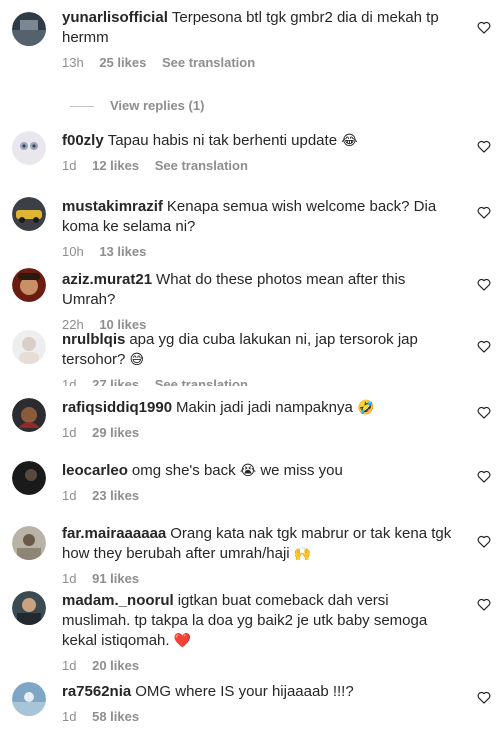 The image size is (500, 740). What do you see at coordinates (93, 339) in the screenshot?
I see `comment-username: nrulblqis` at bounding box center [93, 339].